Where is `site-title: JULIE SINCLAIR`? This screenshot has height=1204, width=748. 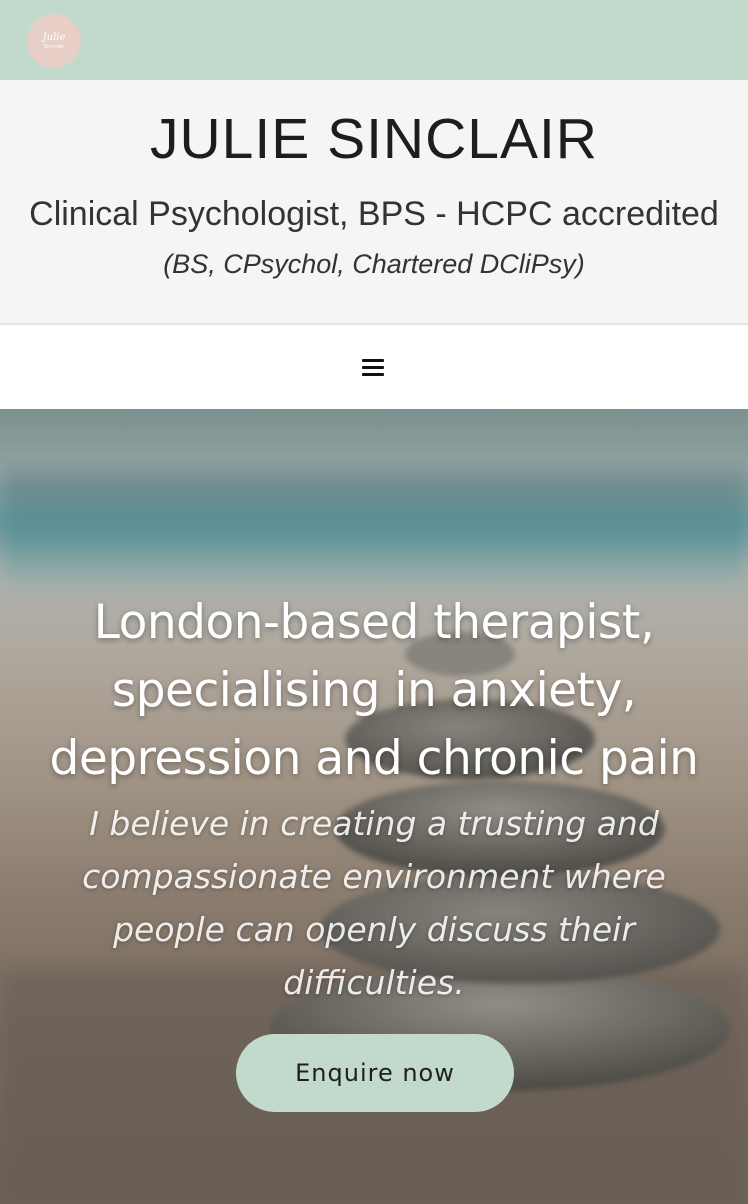 site-title: JULIE SINCLAIR is located at coordinates (374, 139).